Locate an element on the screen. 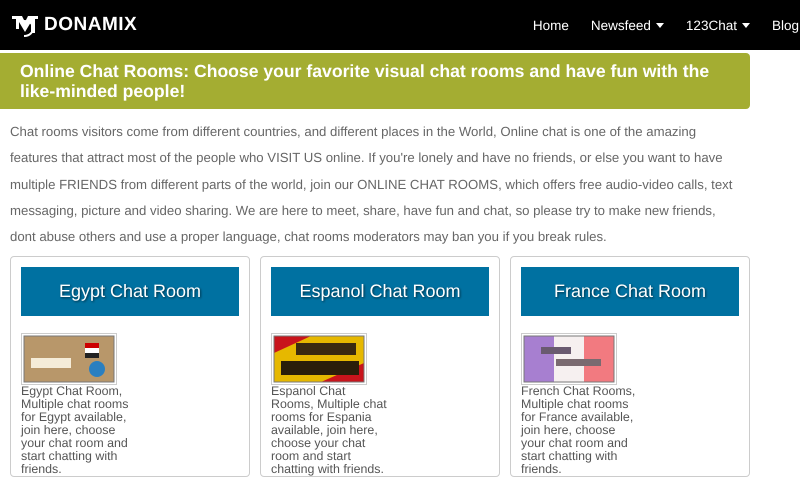 The height and width of the screenshot is (493, 800). room-description: Egypt Chat Room, Multiple chat rooms for Egypt available, join here, choose your chat room and start chatting with friends. is located at coordinates (75, 430).